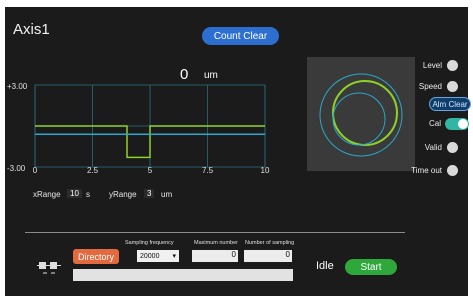  I want to click on cal-toggle, so click(457, 124).